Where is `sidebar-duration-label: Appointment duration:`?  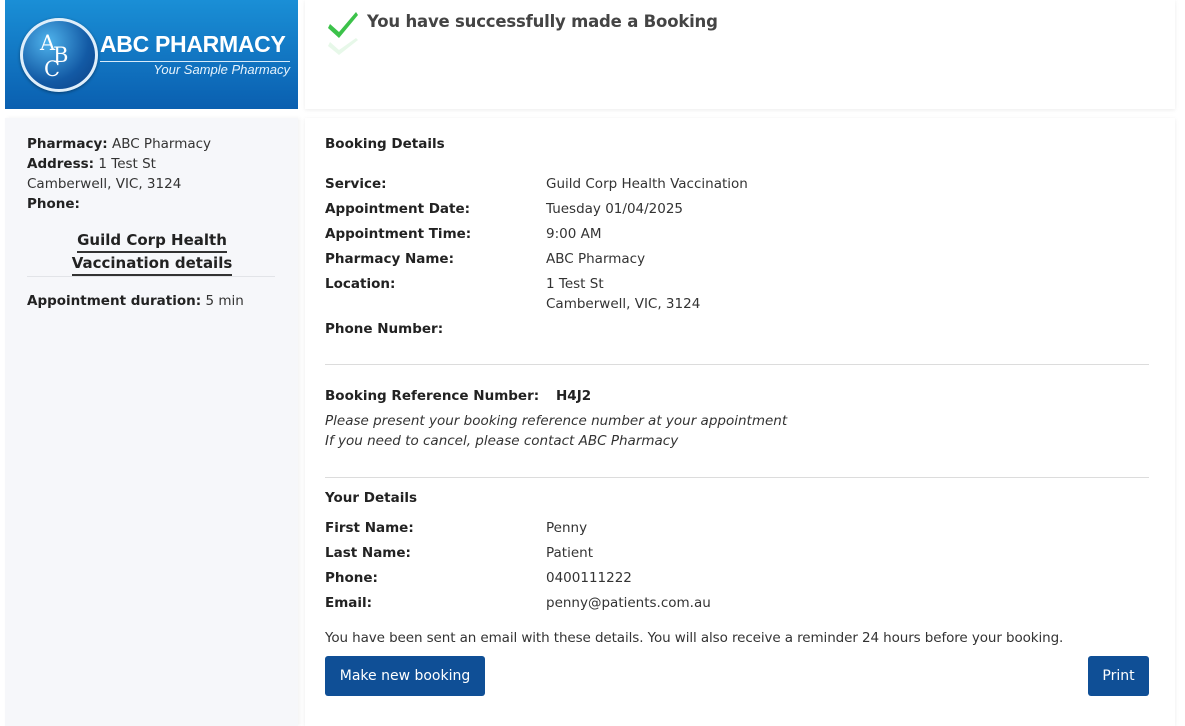 sidebar-duration-label: Appointment duration: is located at coordinates (114, 301).